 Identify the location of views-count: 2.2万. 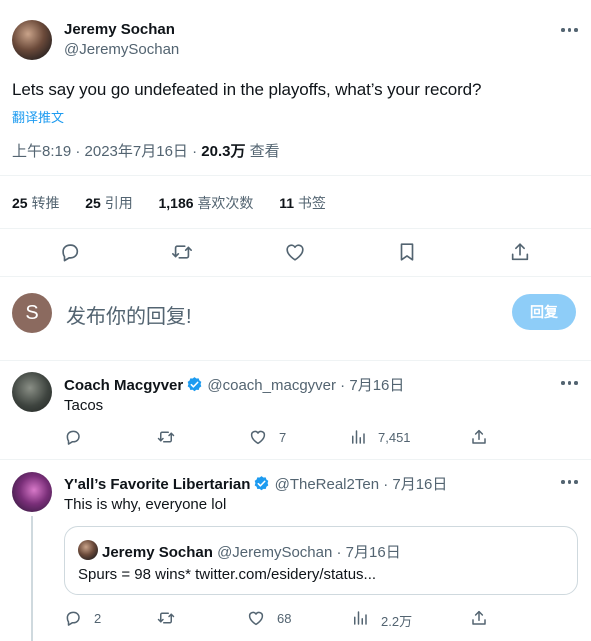
(397, 621).